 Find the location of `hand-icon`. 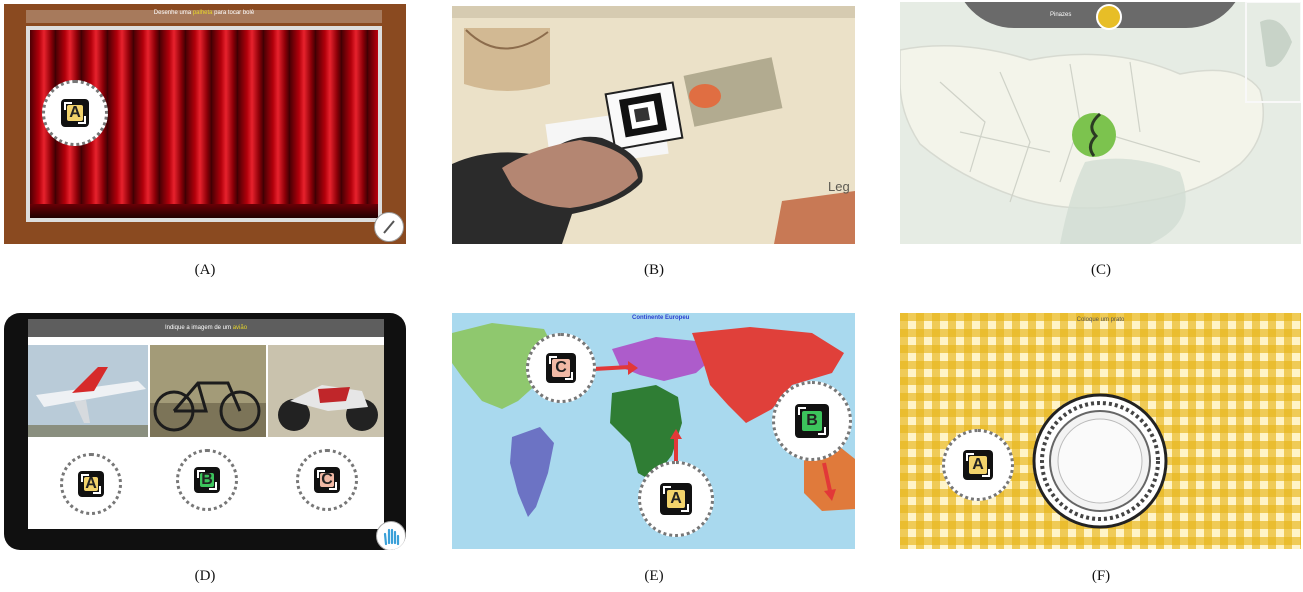

hand-icon is located at coordinates (391, 535).